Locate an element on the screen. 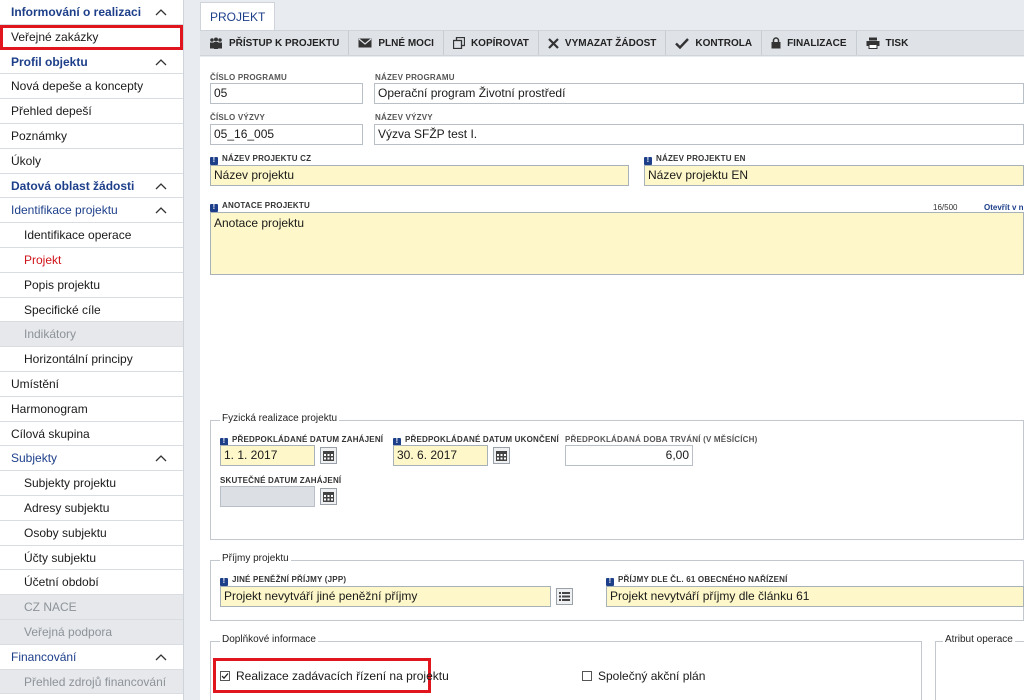 Image resolution: width=1024 pixels, height=700 pixels. toolbar-button-label: PLNÉ MOCI is located at coordinates (406, 43).